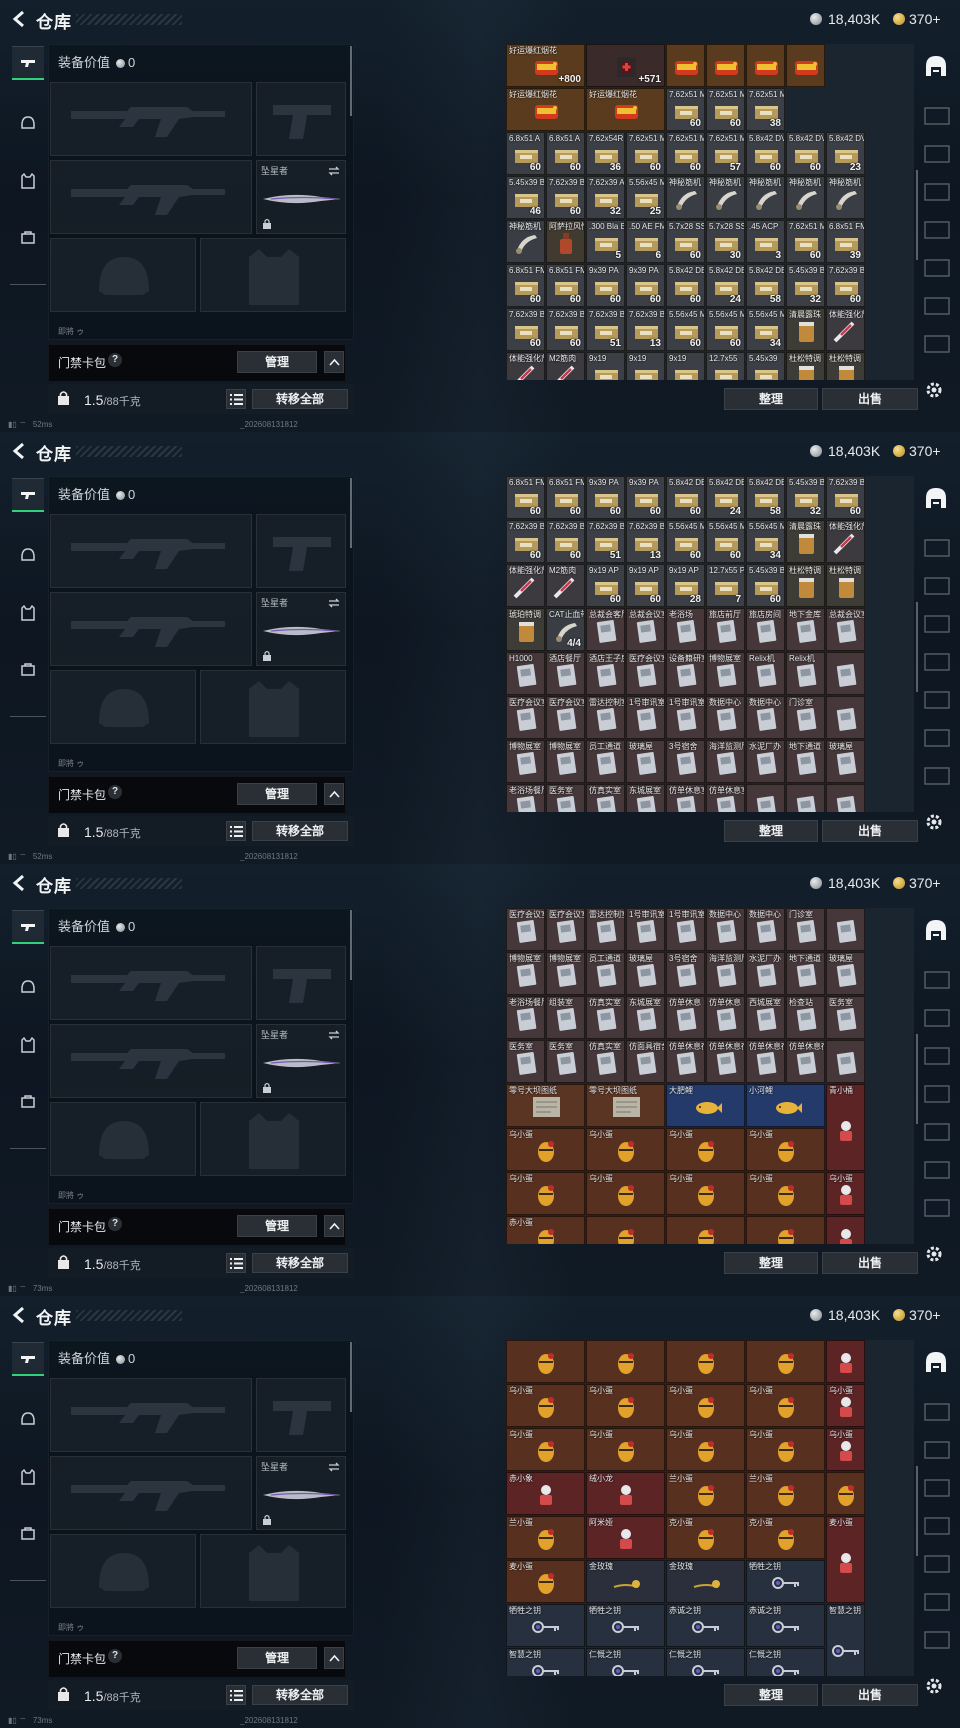 The height and width of the screenshot is (1728, 960). I want to click on inventory-item-card: 水泥厂办, so click(765, 973).